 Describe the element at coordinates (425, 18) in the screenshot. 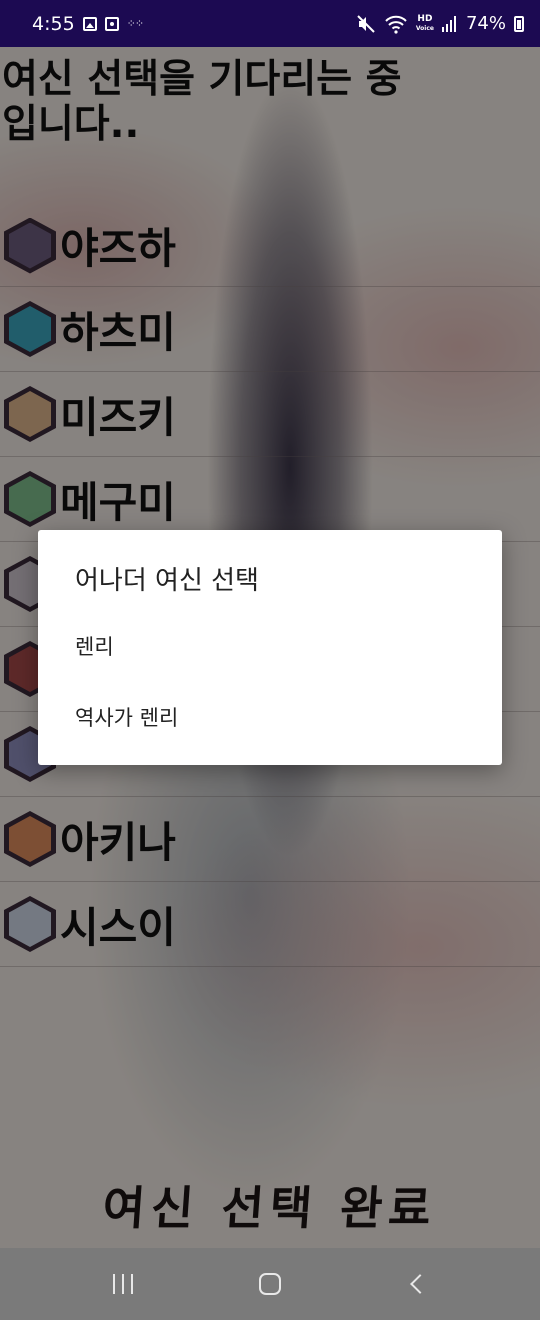

I see `hd-label: HD` at that location.